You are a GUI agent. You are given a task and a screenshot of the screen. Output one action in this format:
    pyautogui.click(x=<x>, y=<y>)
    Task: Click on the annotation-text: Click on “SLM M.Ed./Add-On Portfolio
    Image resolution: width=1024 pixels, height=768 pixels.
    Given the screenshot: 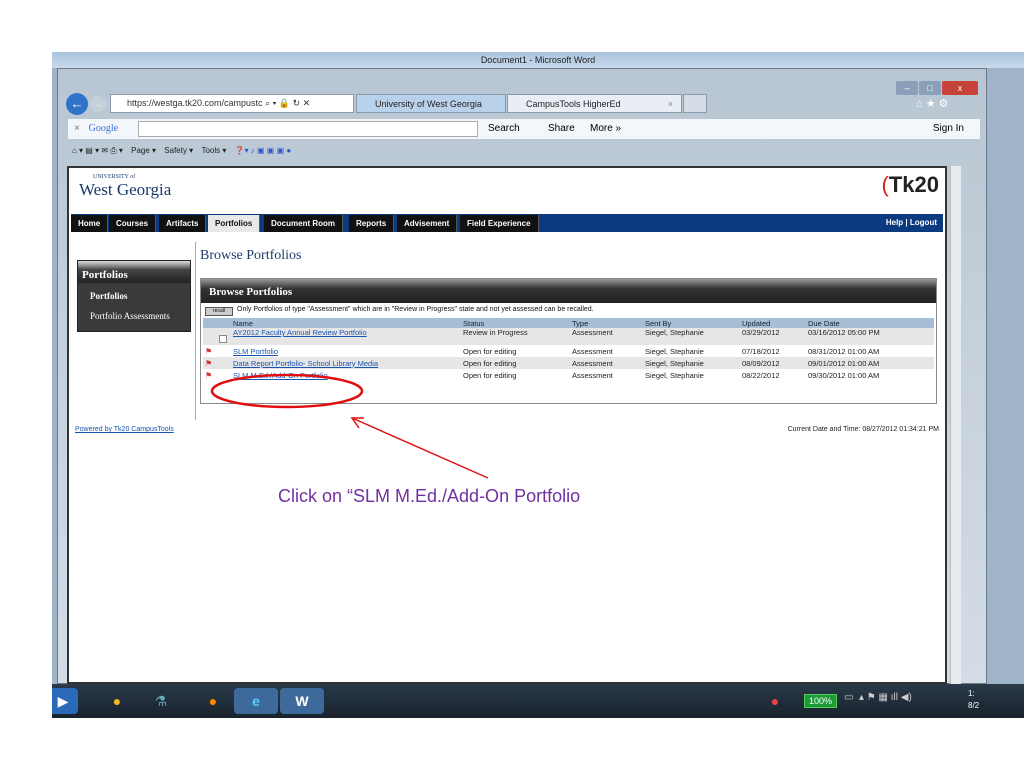 What is the action you would take?
    pyautogui.click(x=429, y=496)
    